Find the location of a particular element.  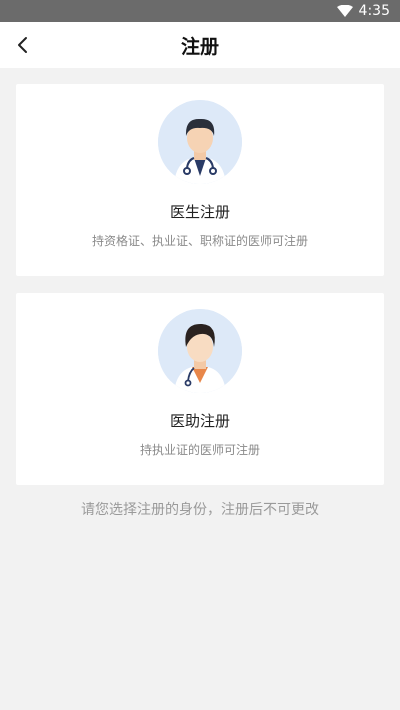

chevron-left-icon is located at coordinates (22, 45).